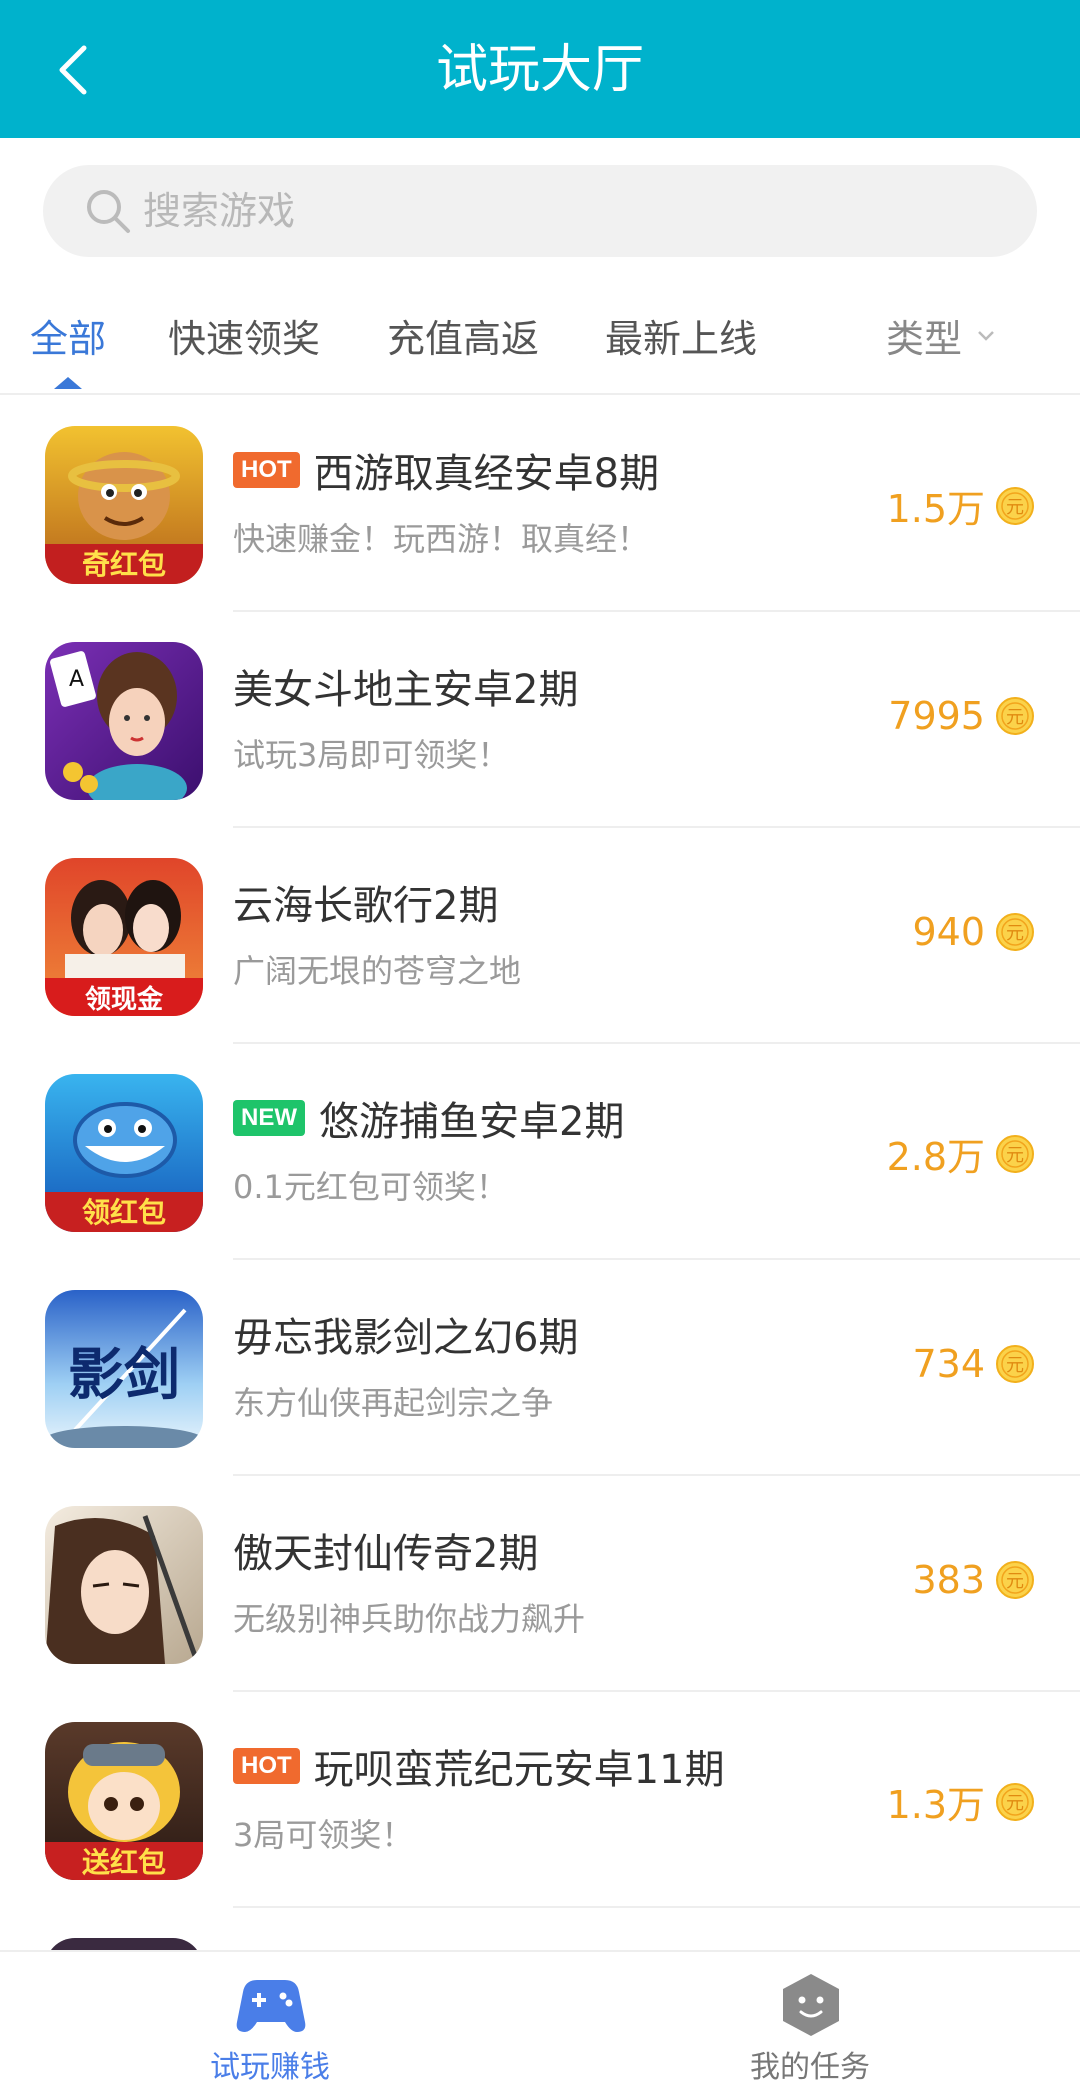  Describe the element at coordinates (377, 971) in the screenshot. I see `game-desc: 广阔无垠的苍穹之地` at that location.